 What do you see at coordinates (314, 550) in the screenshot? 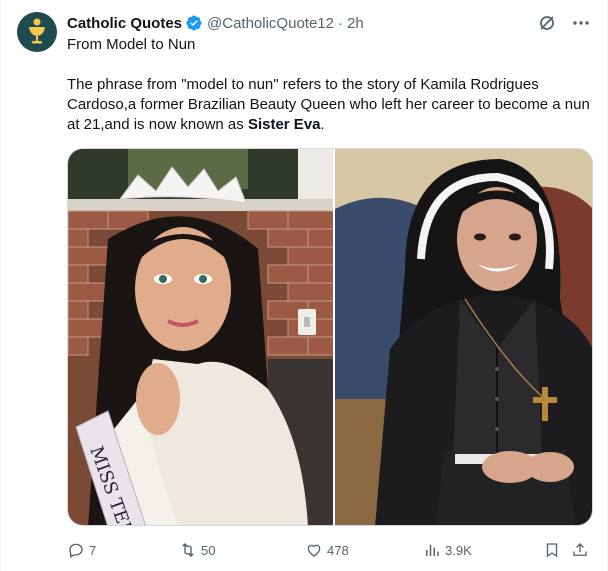
I see `heart-icon` at bounding box center [314, 550].